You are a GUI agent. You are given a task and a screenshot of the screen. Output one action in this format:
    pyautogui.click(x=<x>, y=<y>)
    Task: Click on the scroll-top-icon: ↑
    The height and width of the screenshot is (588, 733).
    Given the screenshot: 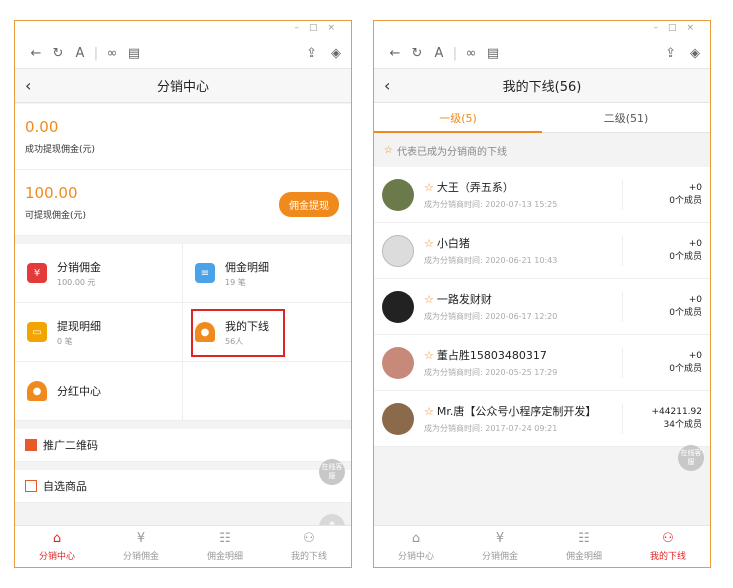 What is the action you would take?
    pyautogui.click(x=332, y=519)
    